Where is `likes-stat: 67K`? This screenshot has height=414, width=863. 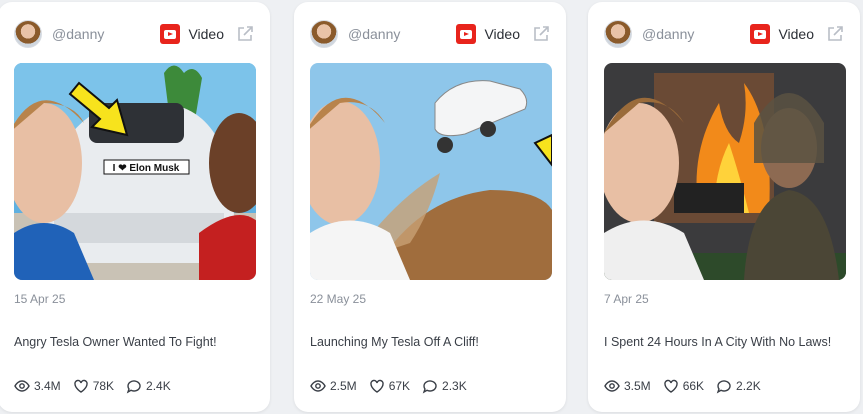
likes-stat: 67K is located at coordinates (389, 386).